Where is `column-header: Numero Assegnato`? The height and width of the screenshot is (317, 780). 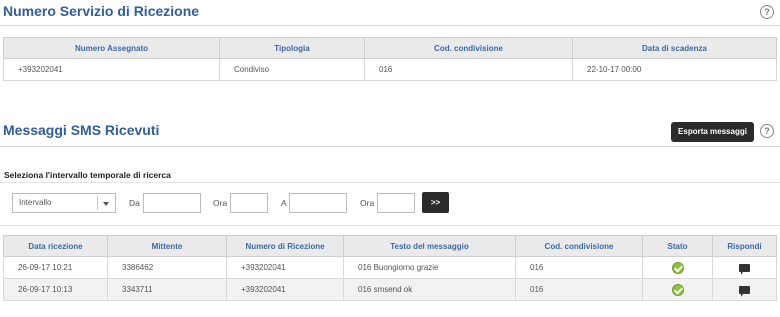
column-header: Numero Assegnato is located at coordinates (111, 48).